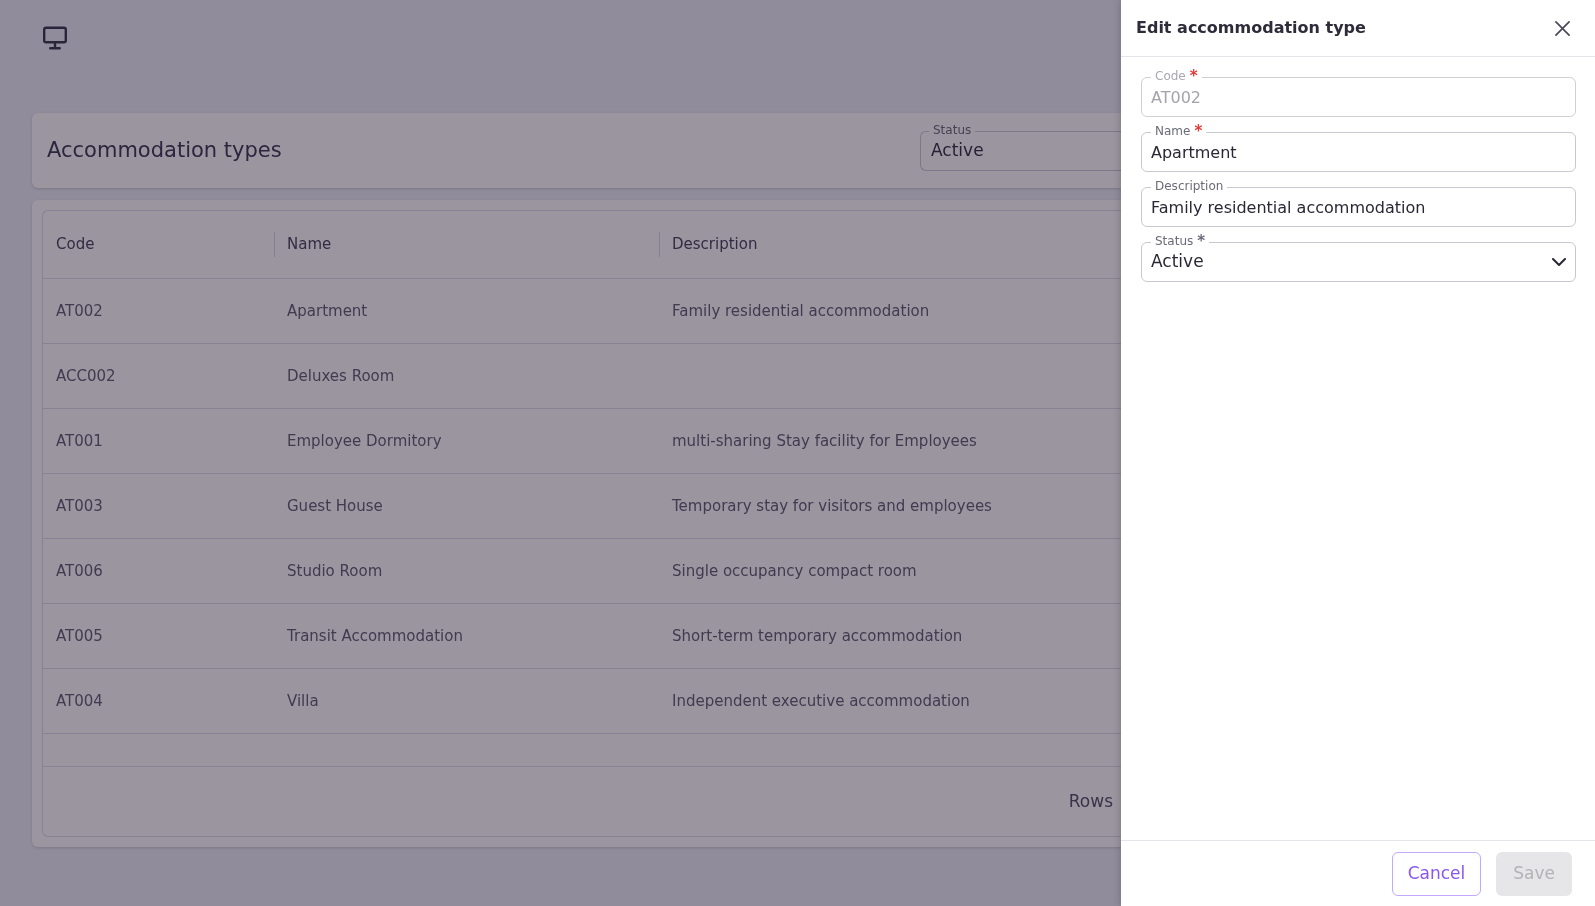  What do you see at coordinates (86, 375) in the screenshot?
I see `table-cell: ACC002` at bounding box center [86, 375].